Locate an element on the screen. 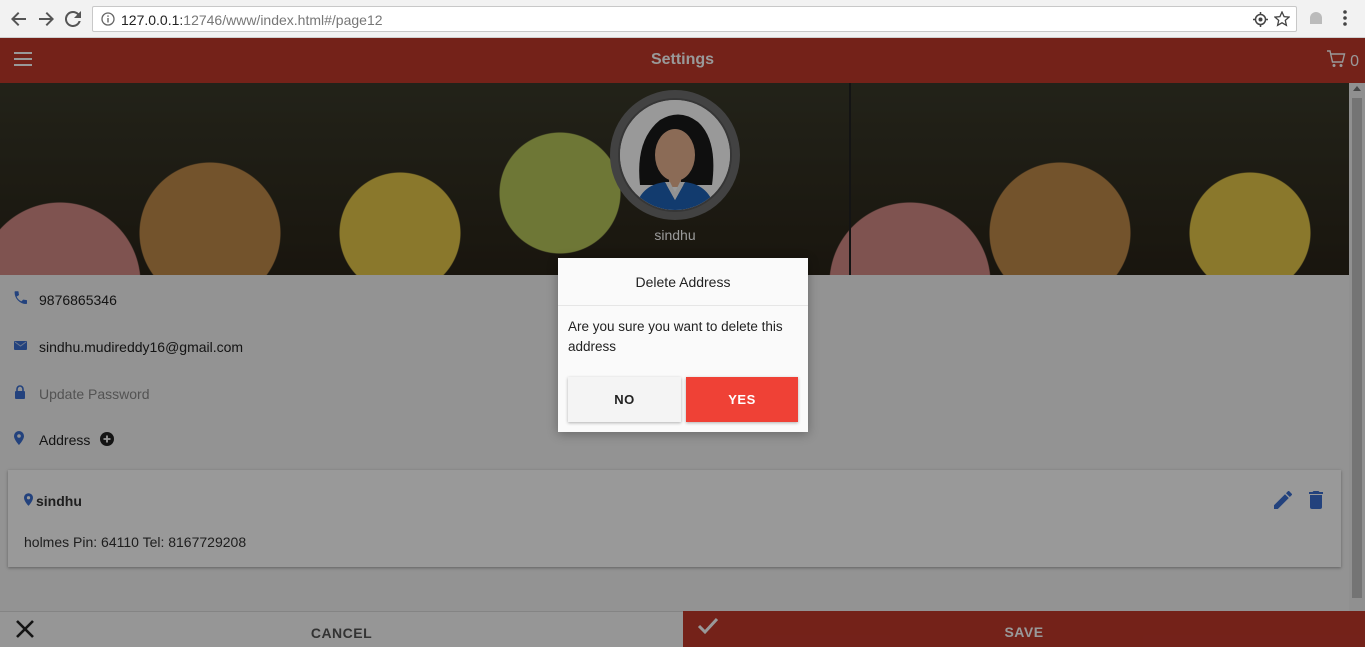 The width and height of the screenshot is (1365, 647). url-host: 127.0.0.1: is located at coordinates (152, 20).